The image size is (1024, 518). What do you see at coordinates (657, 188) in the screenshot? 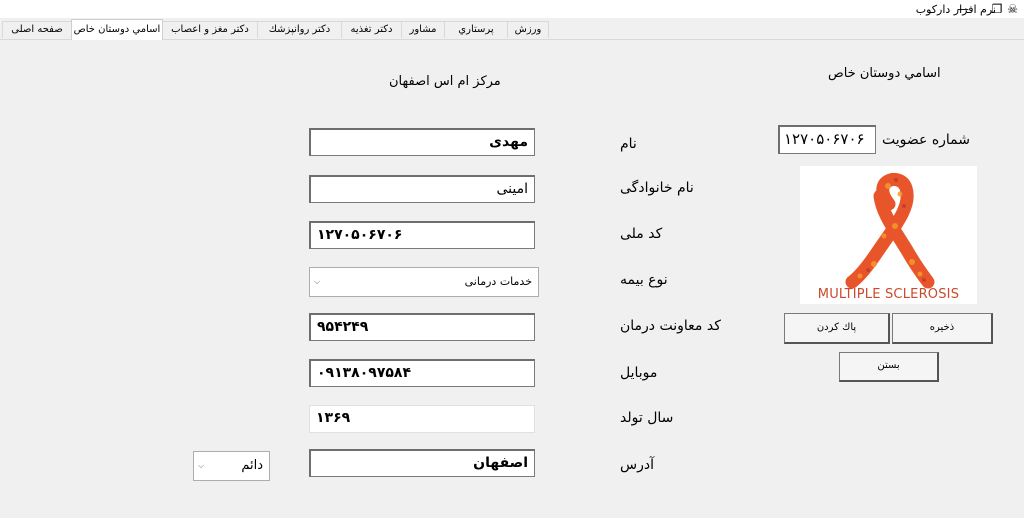
I see `family-label: نام خانوادگی` at bounding box center [657, 188].